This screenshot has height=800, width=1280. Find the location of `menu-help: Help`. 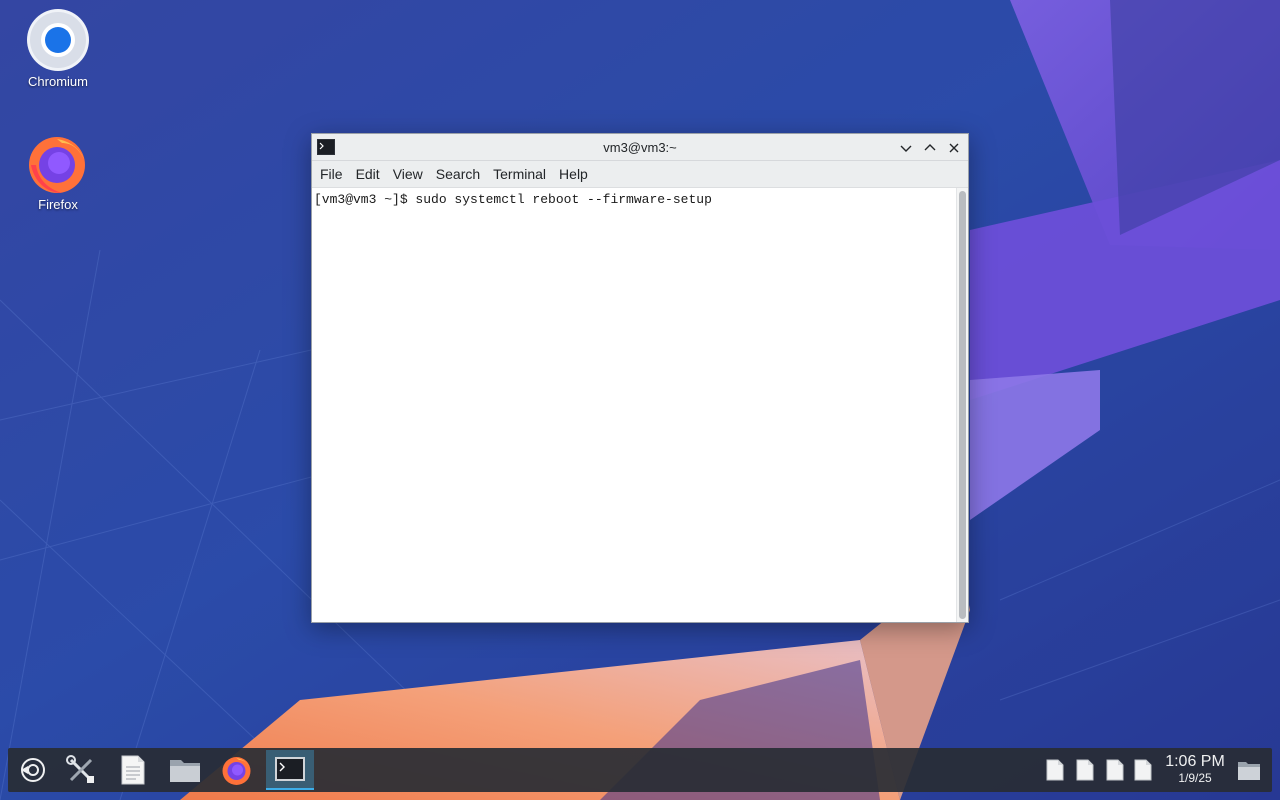

menu-help: Help is located at coordinates (573, 174).